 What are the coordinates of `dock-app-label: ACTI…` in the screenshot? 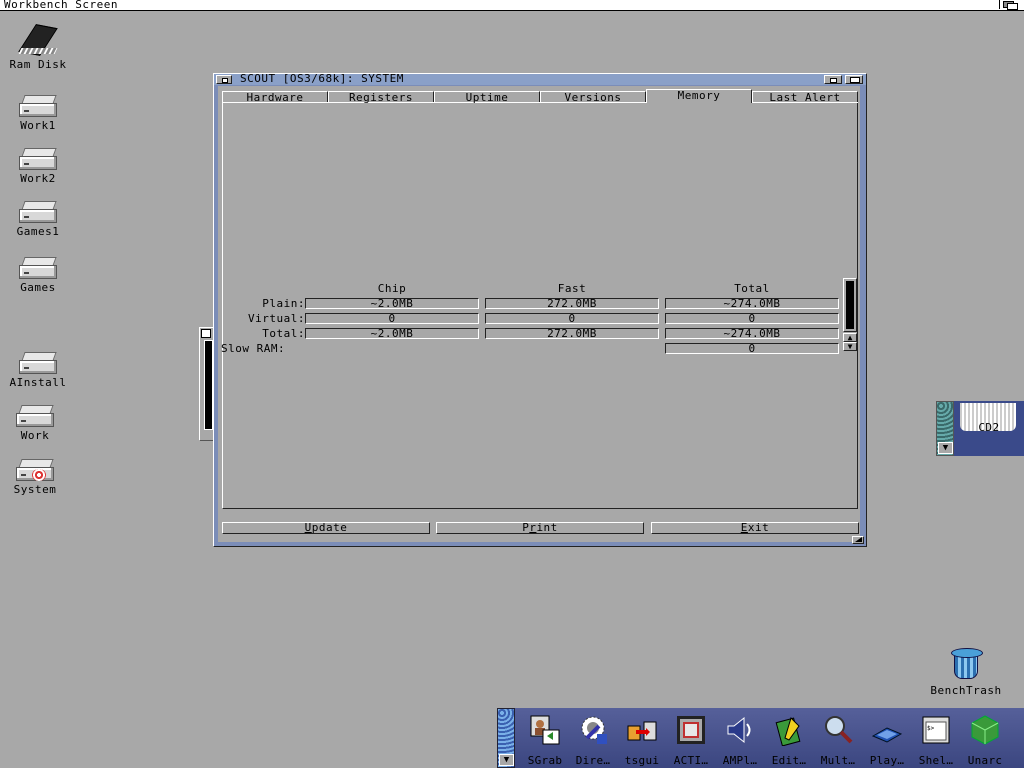 It's located at (691, 760).